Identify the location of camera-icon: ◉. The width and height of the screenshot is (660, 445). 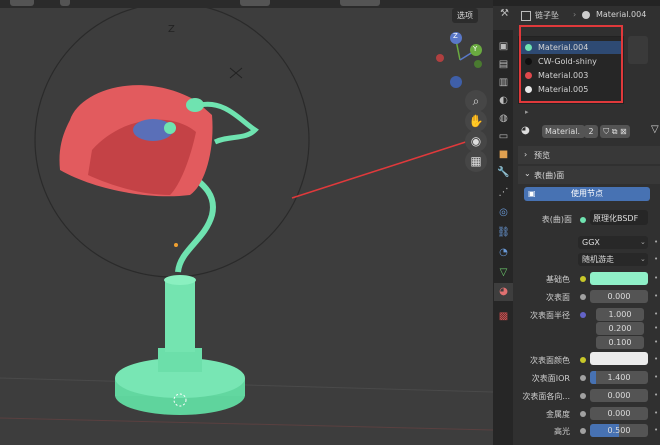
(476, 141).